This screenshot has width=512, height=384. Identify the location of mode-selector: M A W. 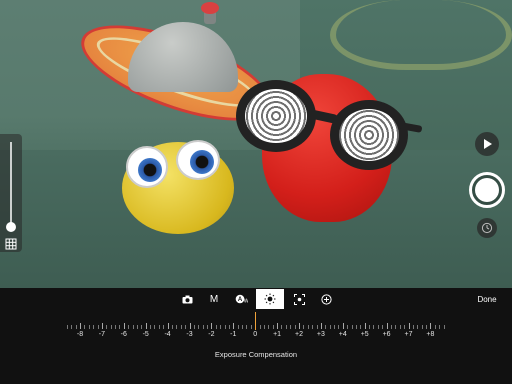
(258, 299).